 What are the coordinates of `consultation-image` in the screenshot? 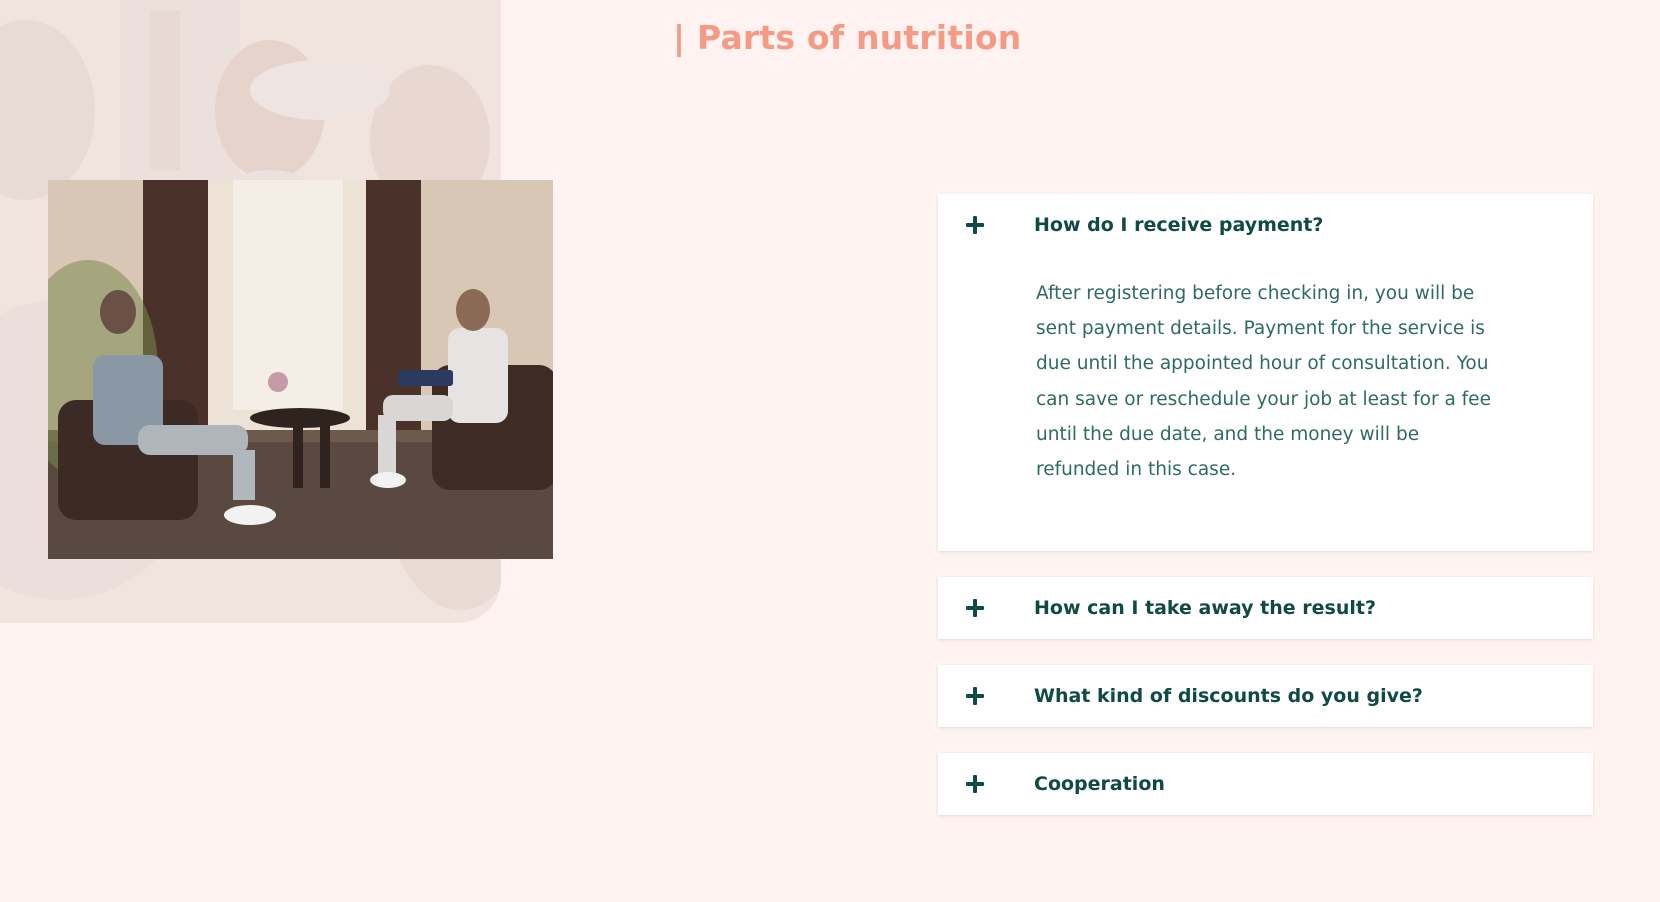 It's located at (300, 369).